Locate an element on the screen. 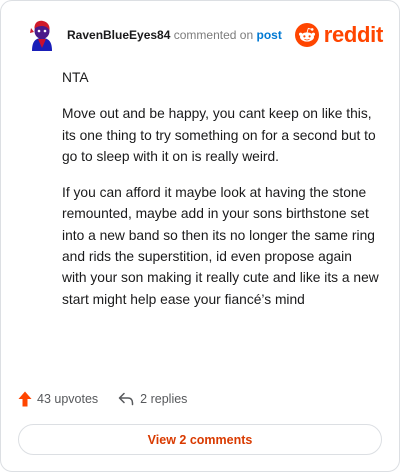  username: RavenBlueEyes84 is located at coordinates (118, 35).